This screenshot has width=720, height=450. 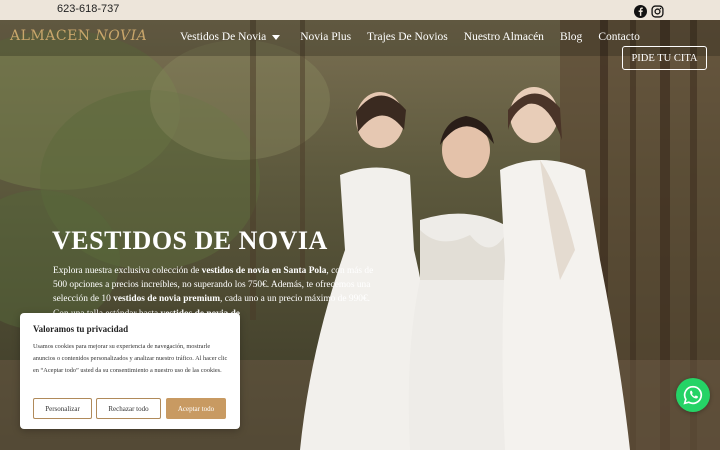 I want to click on page-title: VESTIDOS DE NOVIA, so click(x=190, y=240).